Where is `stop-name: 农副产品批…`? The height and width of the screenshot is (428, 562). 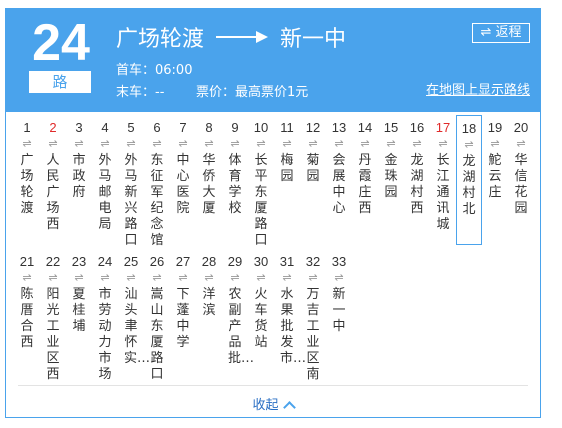
stop-name: 农副产品批… is located at coordinates (241, 326).